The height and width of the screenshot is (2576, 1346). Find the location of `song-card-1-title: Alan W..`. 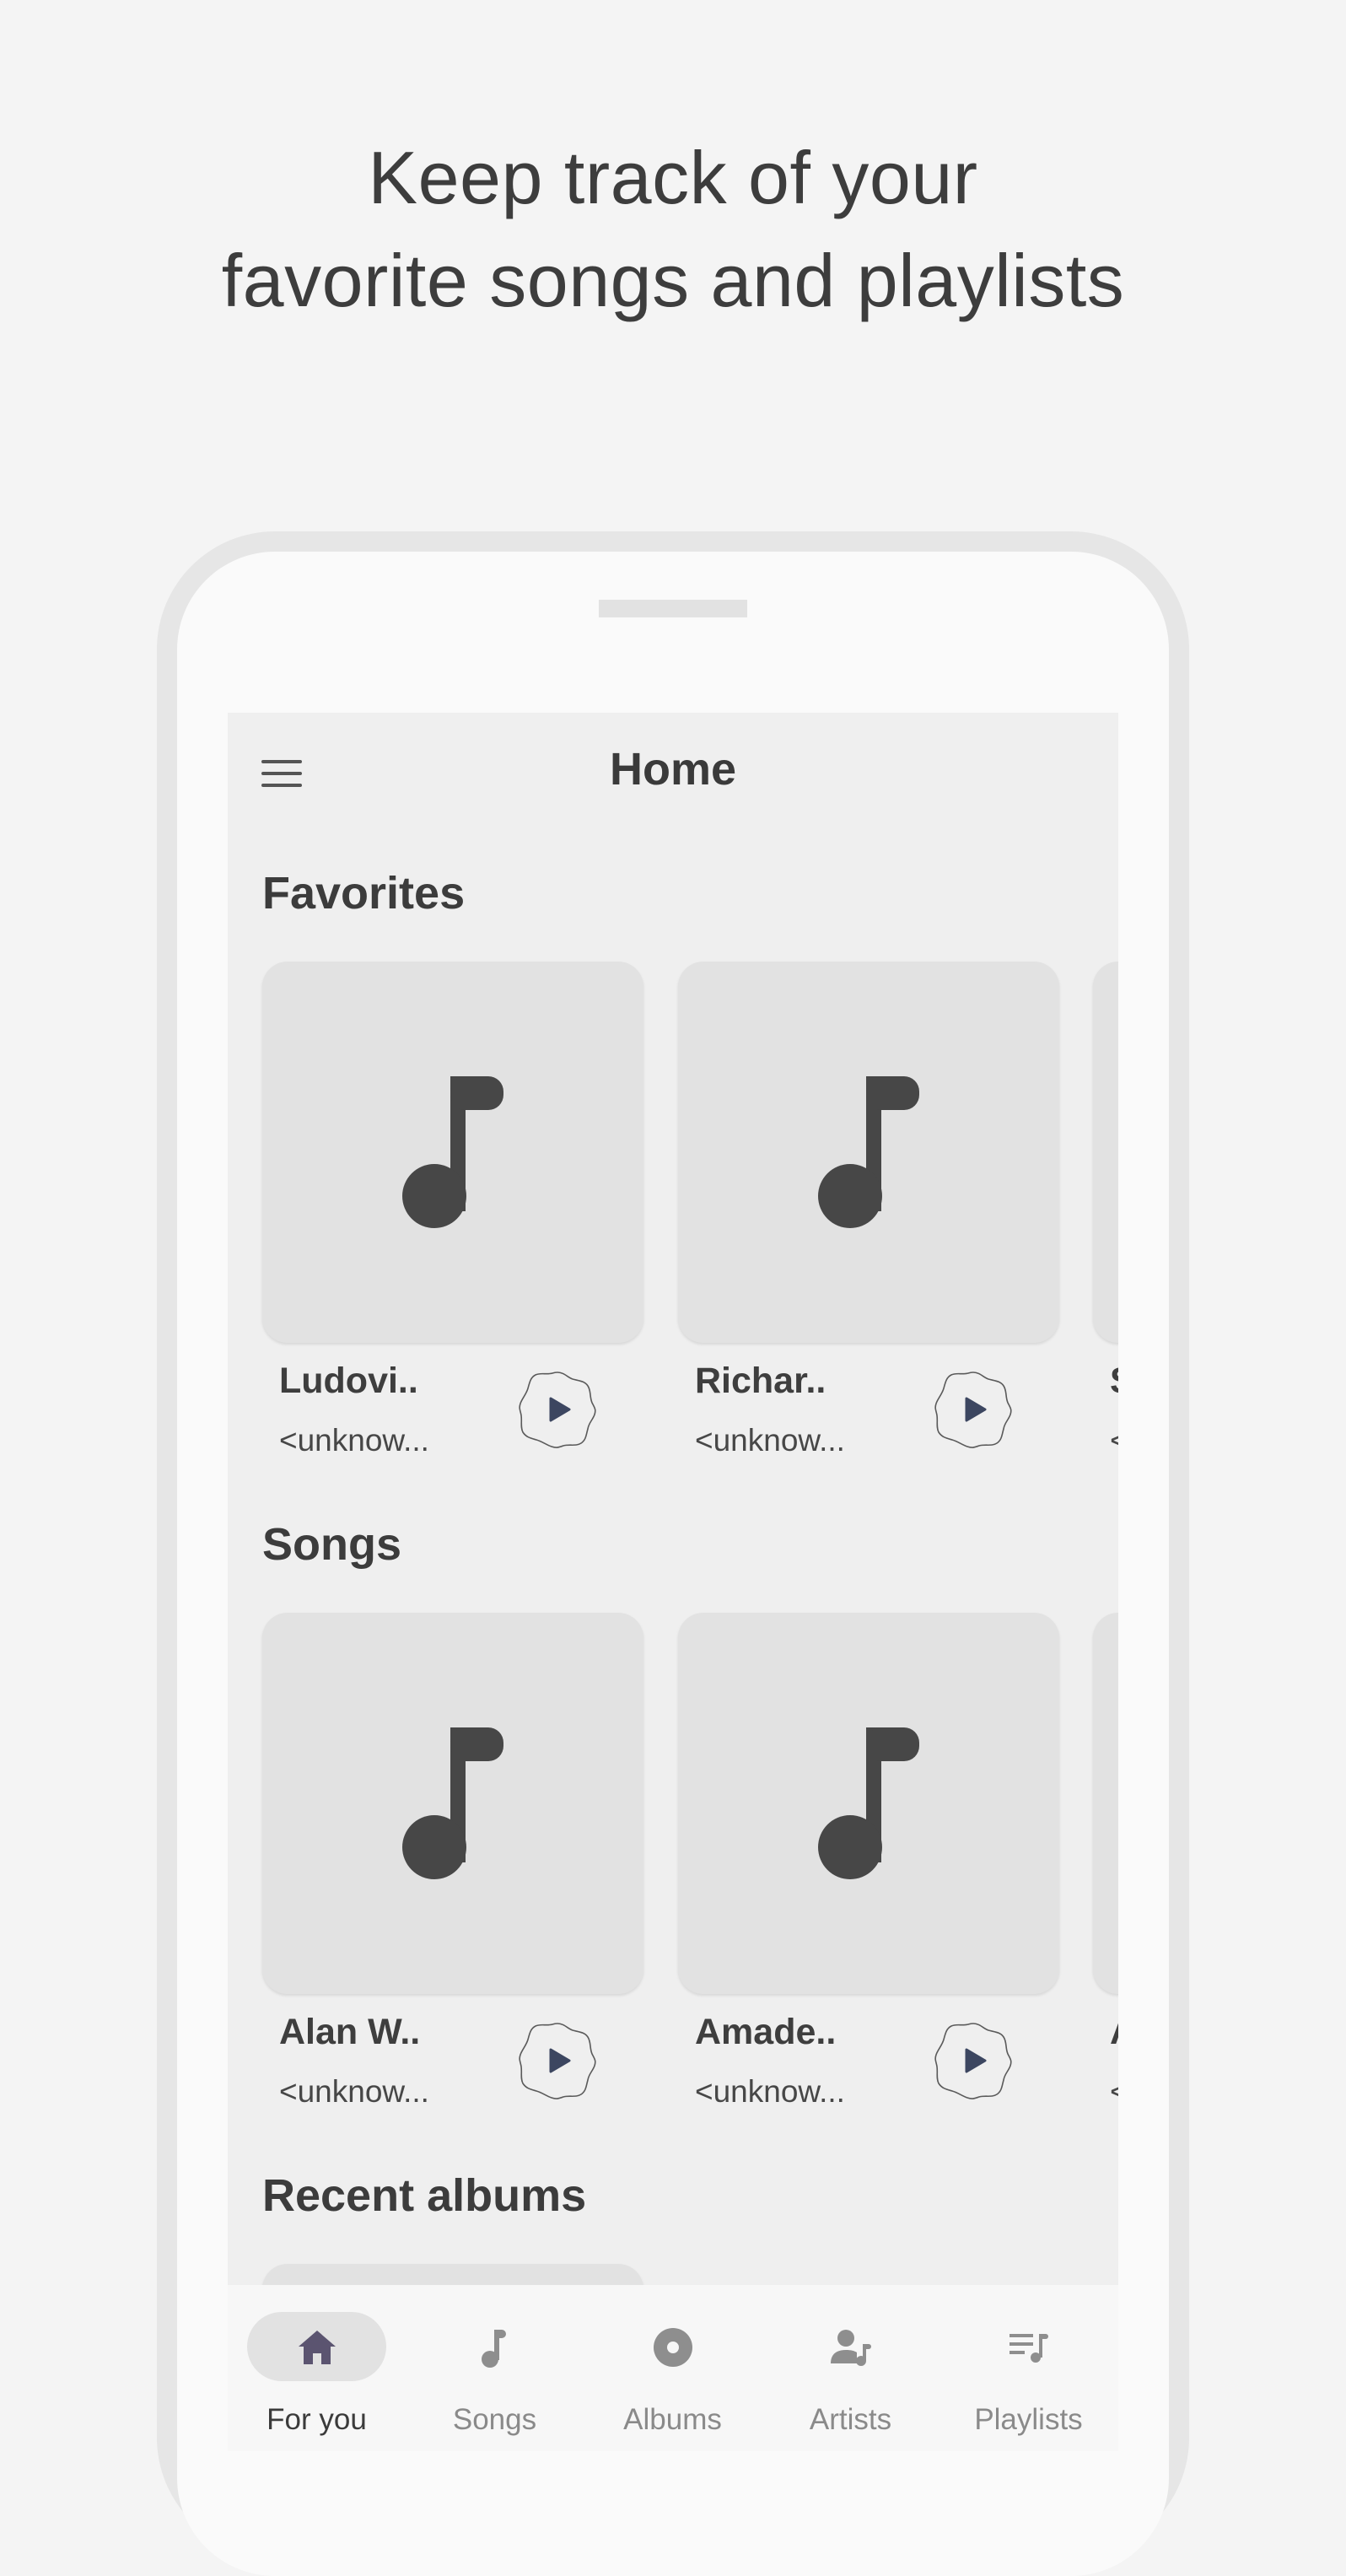

song-card-1-title: Alan W.. is located at coordinates (350, 2032).